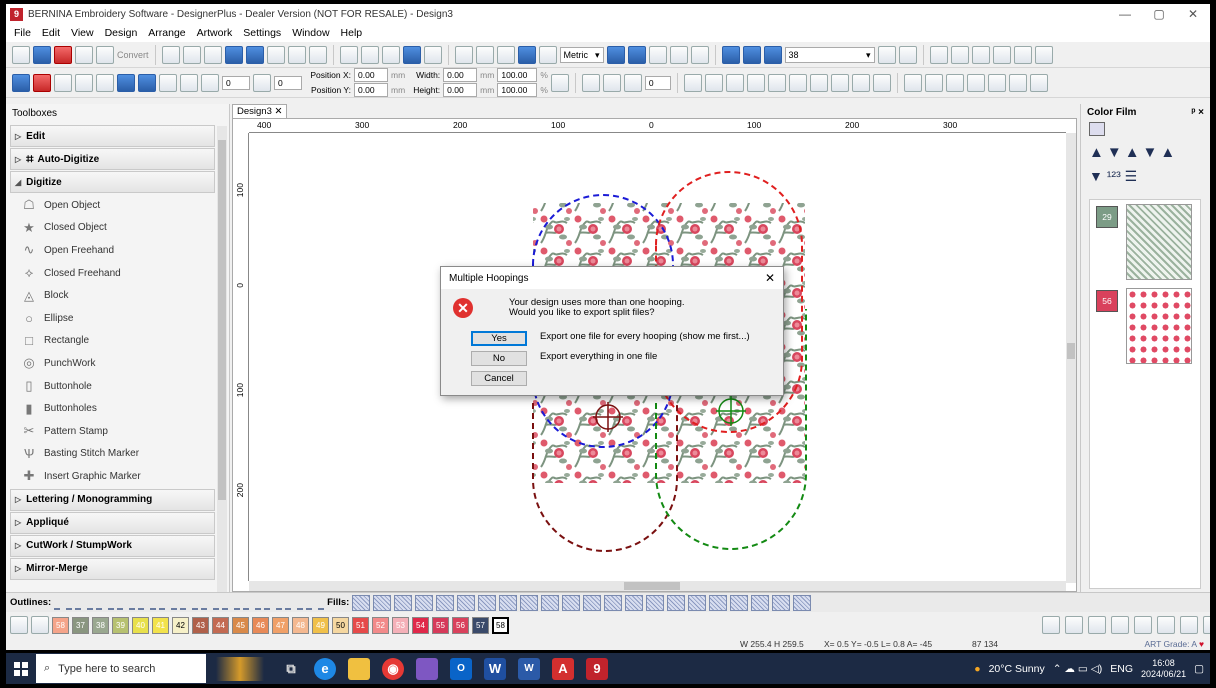 This screenshot has height=688, width=1216. I want to click on menu-edit: Edit, so click(51, 33).